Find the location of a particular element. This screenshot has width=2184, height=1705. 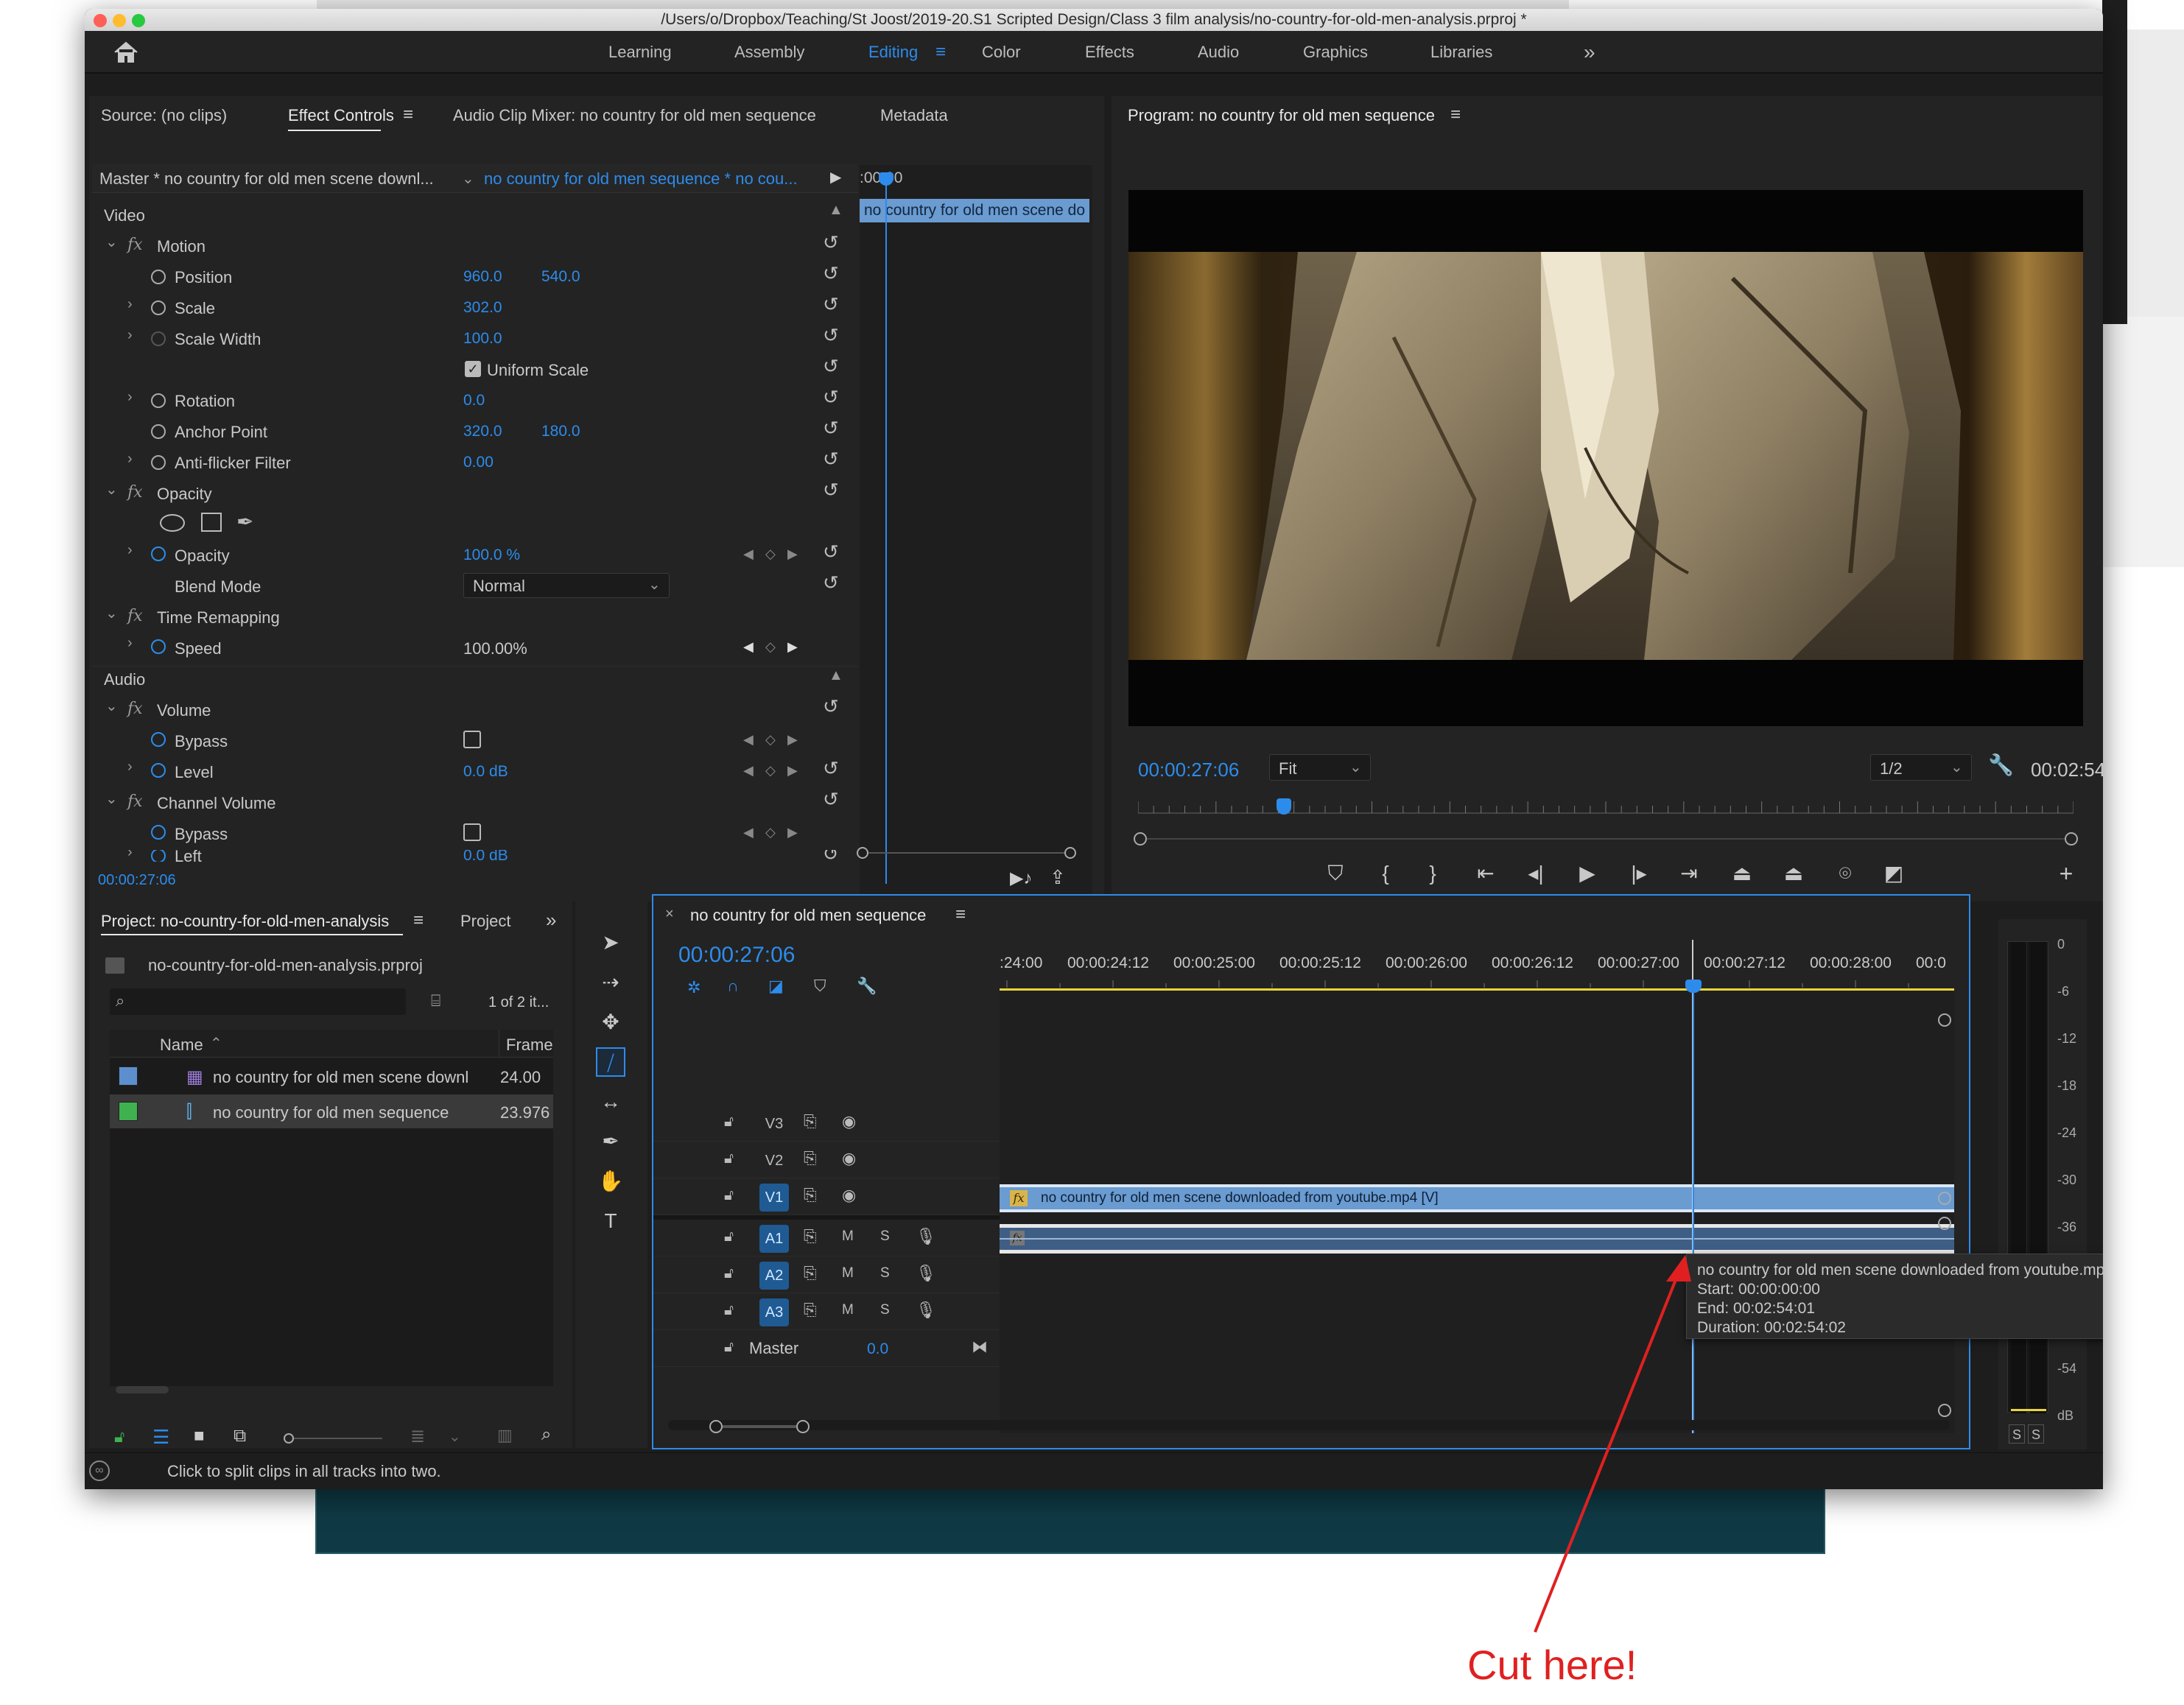

expand-rotation-icon: › is located at coordinates (130, 397).